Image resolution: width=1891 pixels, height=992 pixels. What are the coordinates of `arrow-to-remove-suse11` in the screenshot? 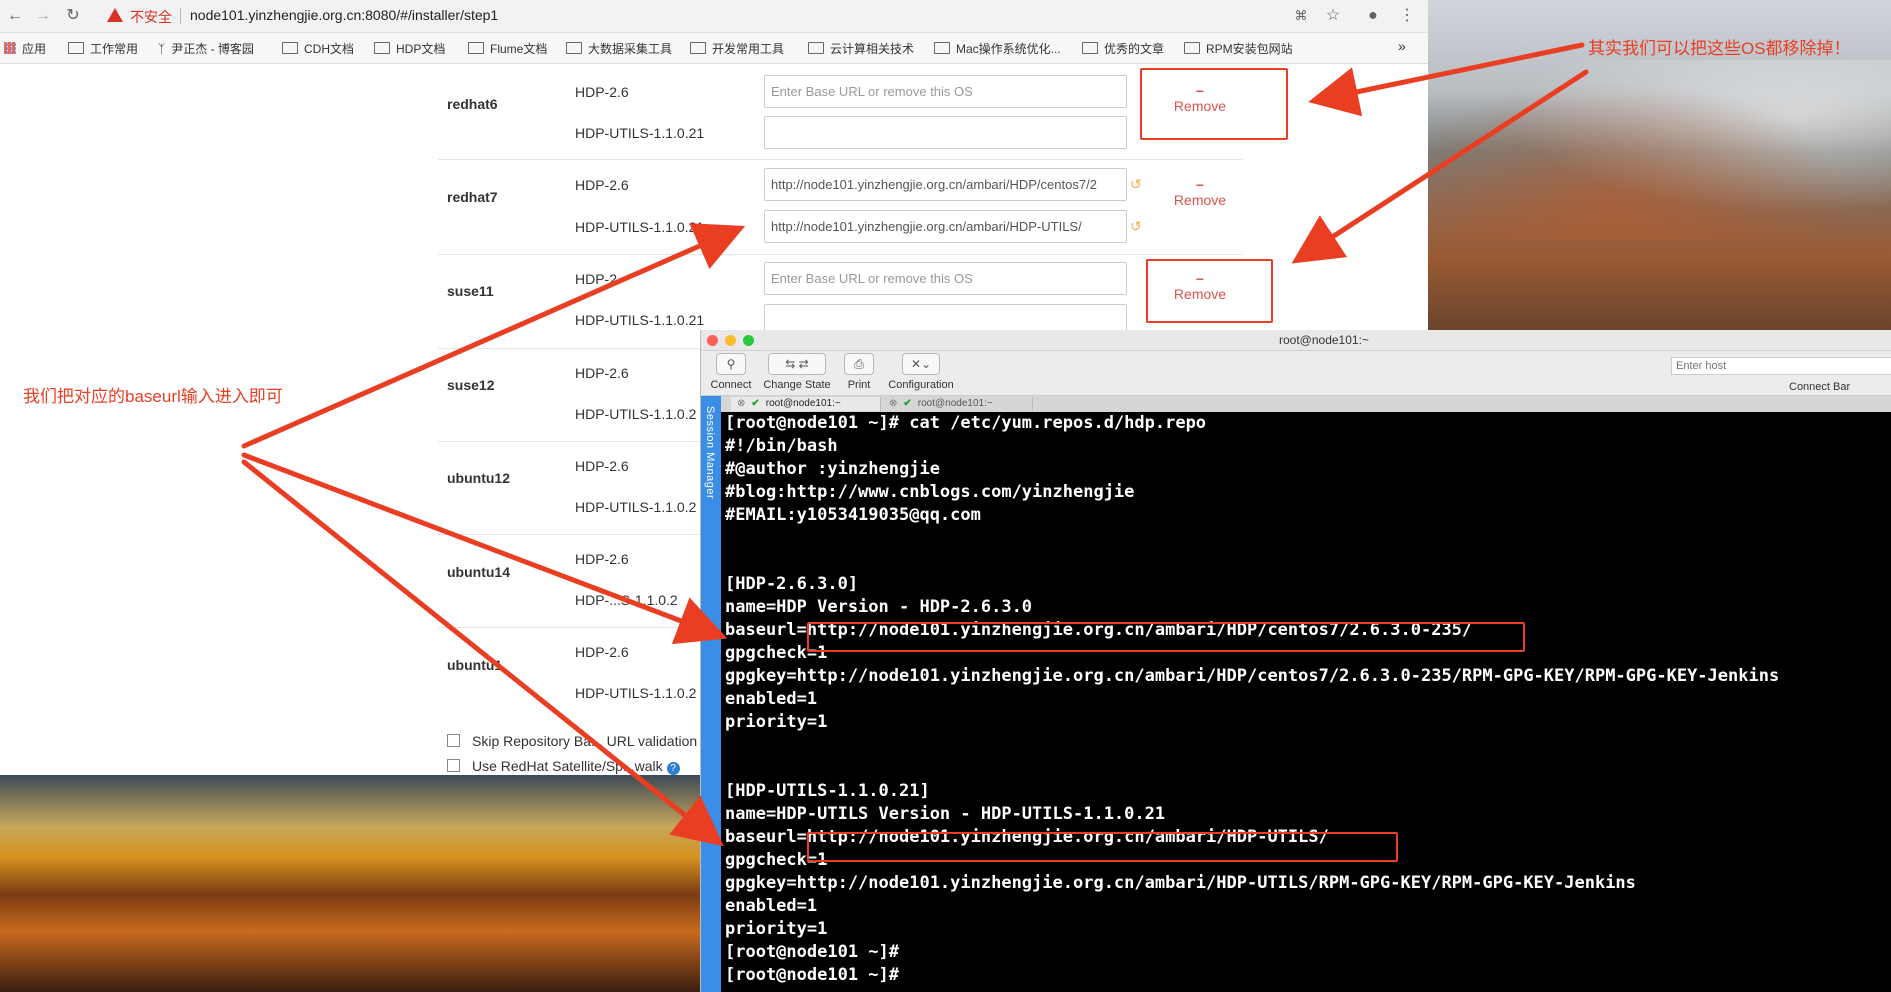 It's located at (1440, 166).